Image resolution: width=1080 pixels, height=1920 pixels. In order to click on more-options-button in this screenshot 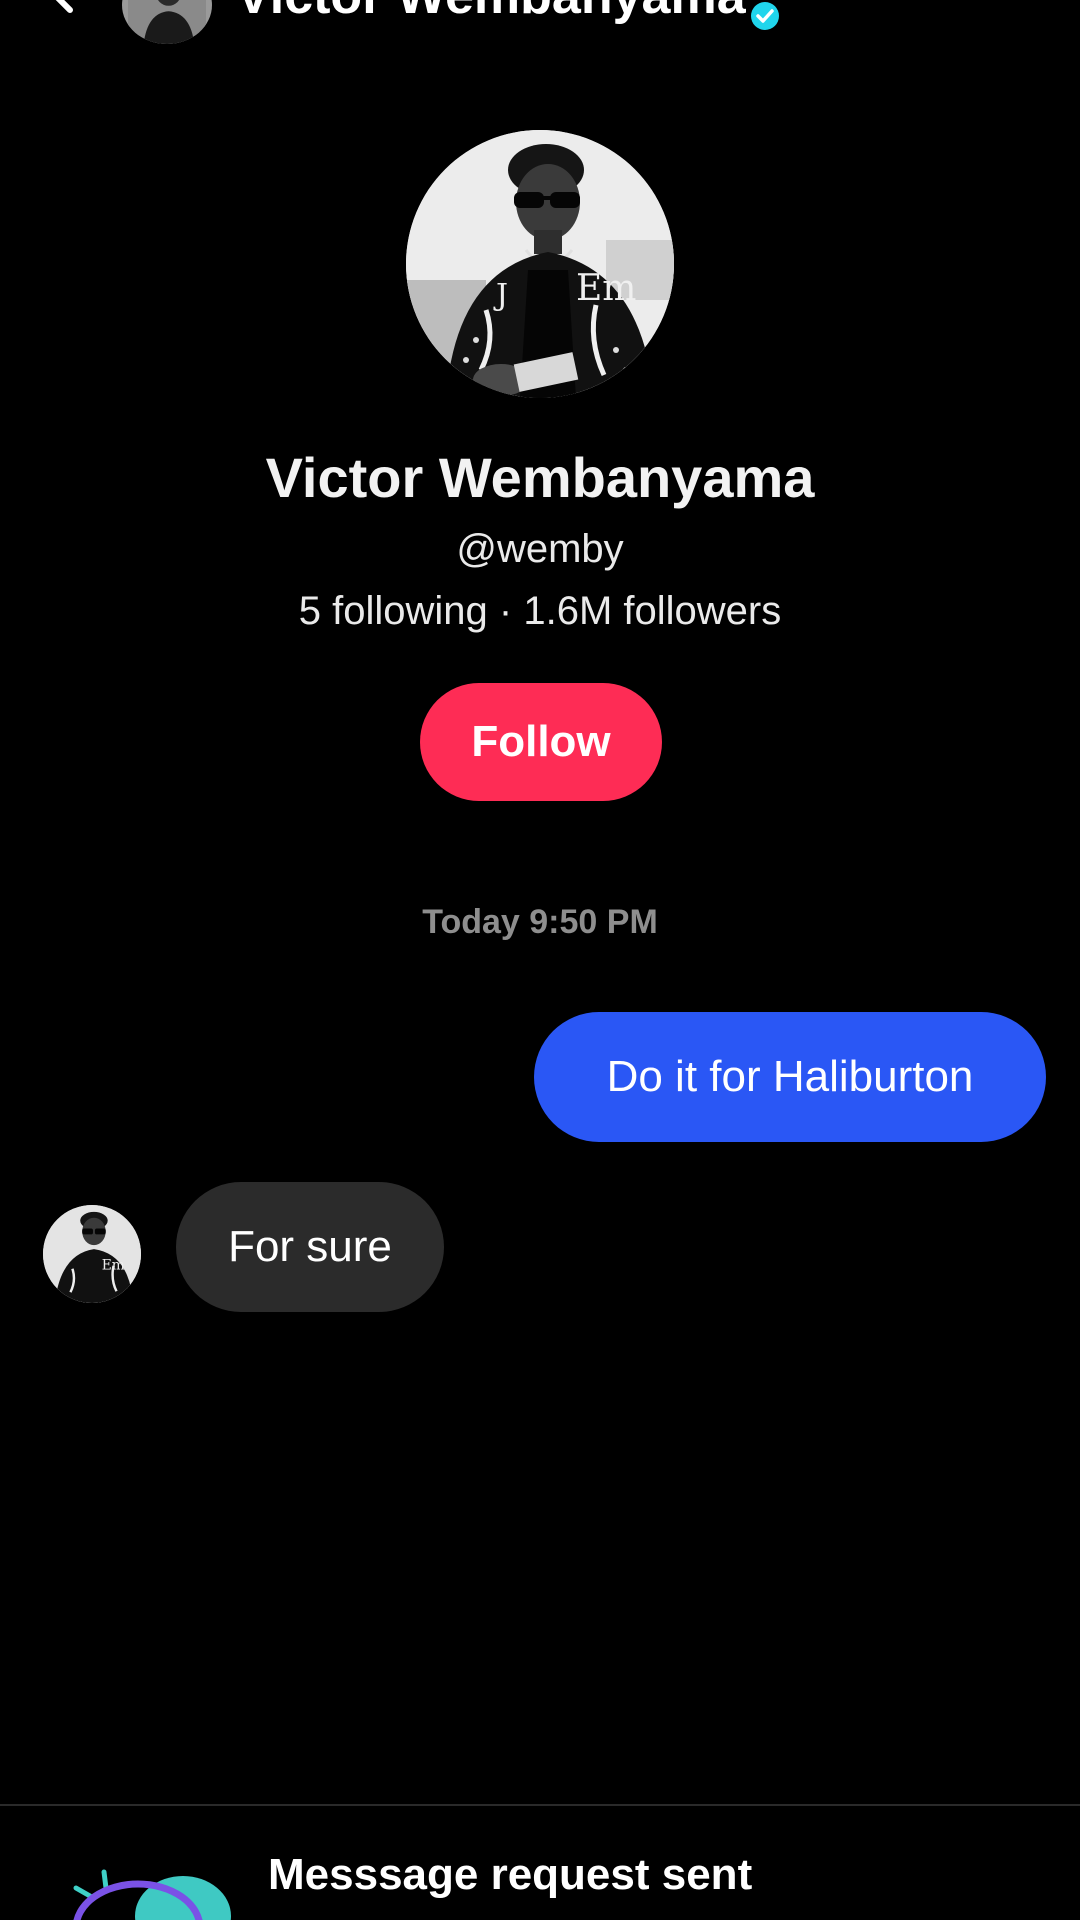, I will do `click(1005, 4)`.